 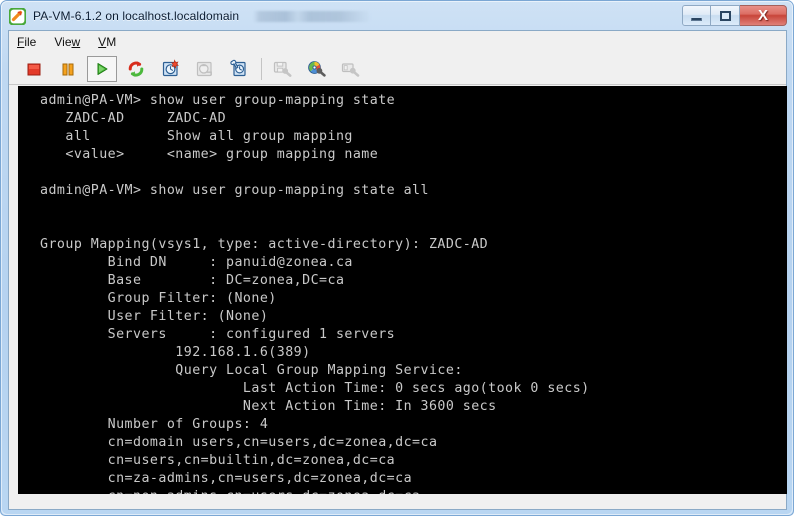 What do you see at coordinates (283, 69) in the screenshot?
I see `floppy-device-icon` at bounding box center [283, 69].